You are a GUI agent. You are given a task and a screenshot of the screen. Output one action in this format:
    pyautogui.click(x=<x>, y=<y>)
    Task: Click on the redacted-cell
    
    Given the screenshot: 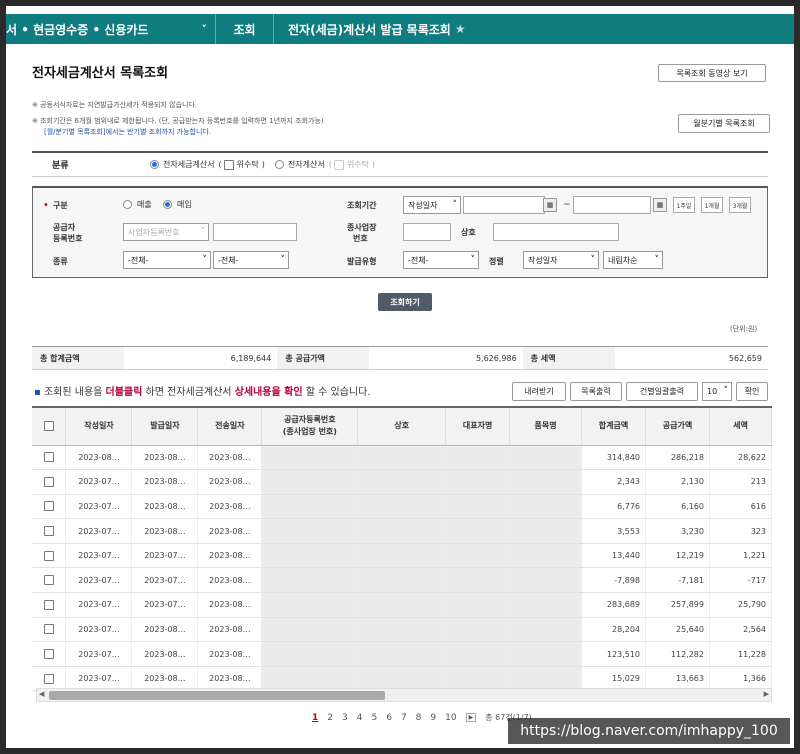 What is the action you would take?
    pyautogui.click(x=546, y=482)
    